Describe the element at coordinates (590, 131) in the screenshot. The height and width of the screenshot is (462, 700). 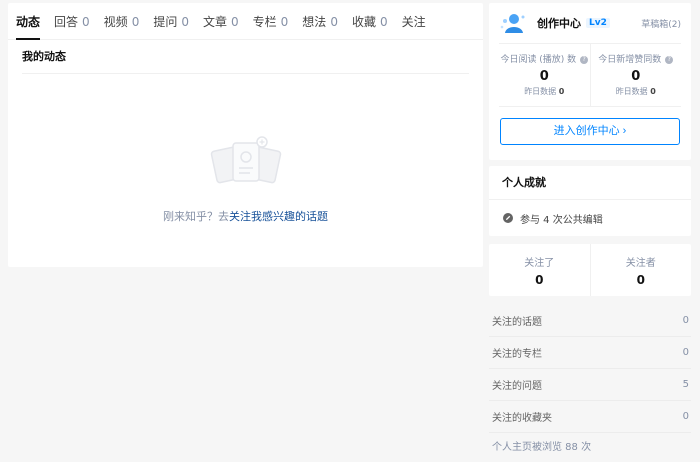
I see `enter-creator-center-button: 进入创作中心 ›` at that location.